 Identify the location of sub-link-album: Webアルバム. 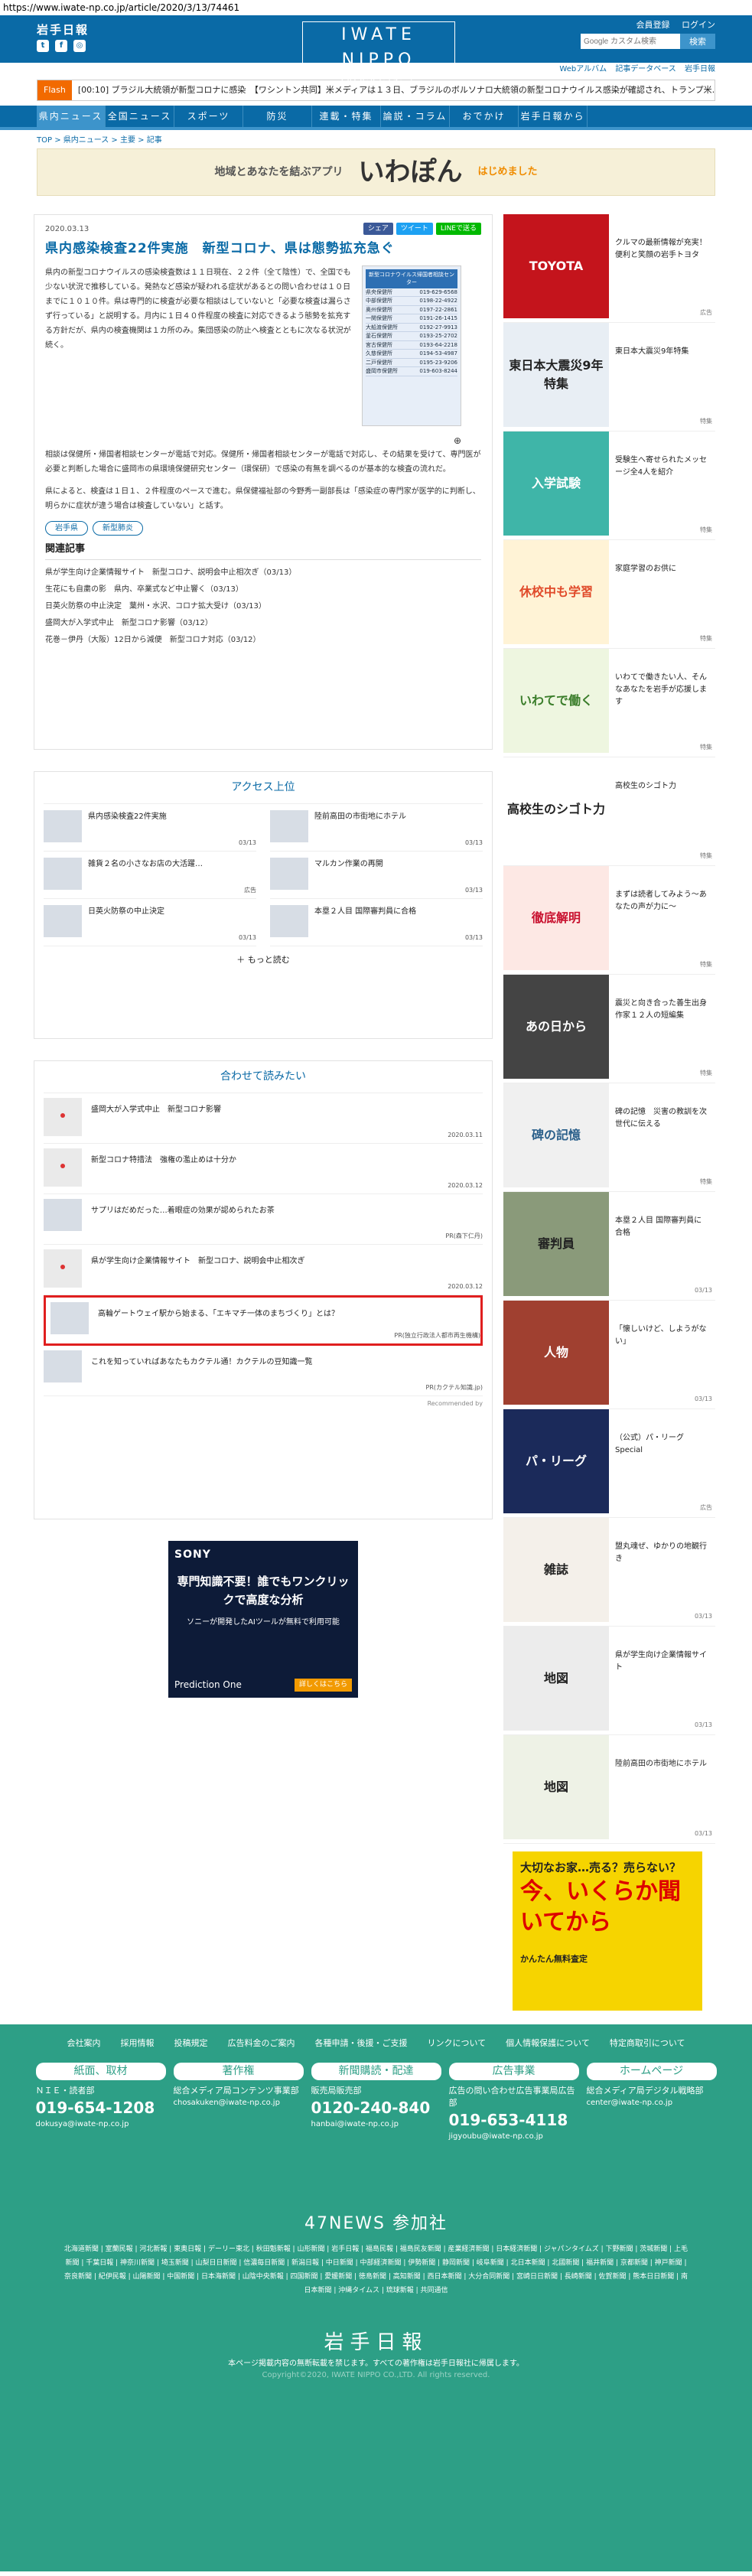
(583, 69).